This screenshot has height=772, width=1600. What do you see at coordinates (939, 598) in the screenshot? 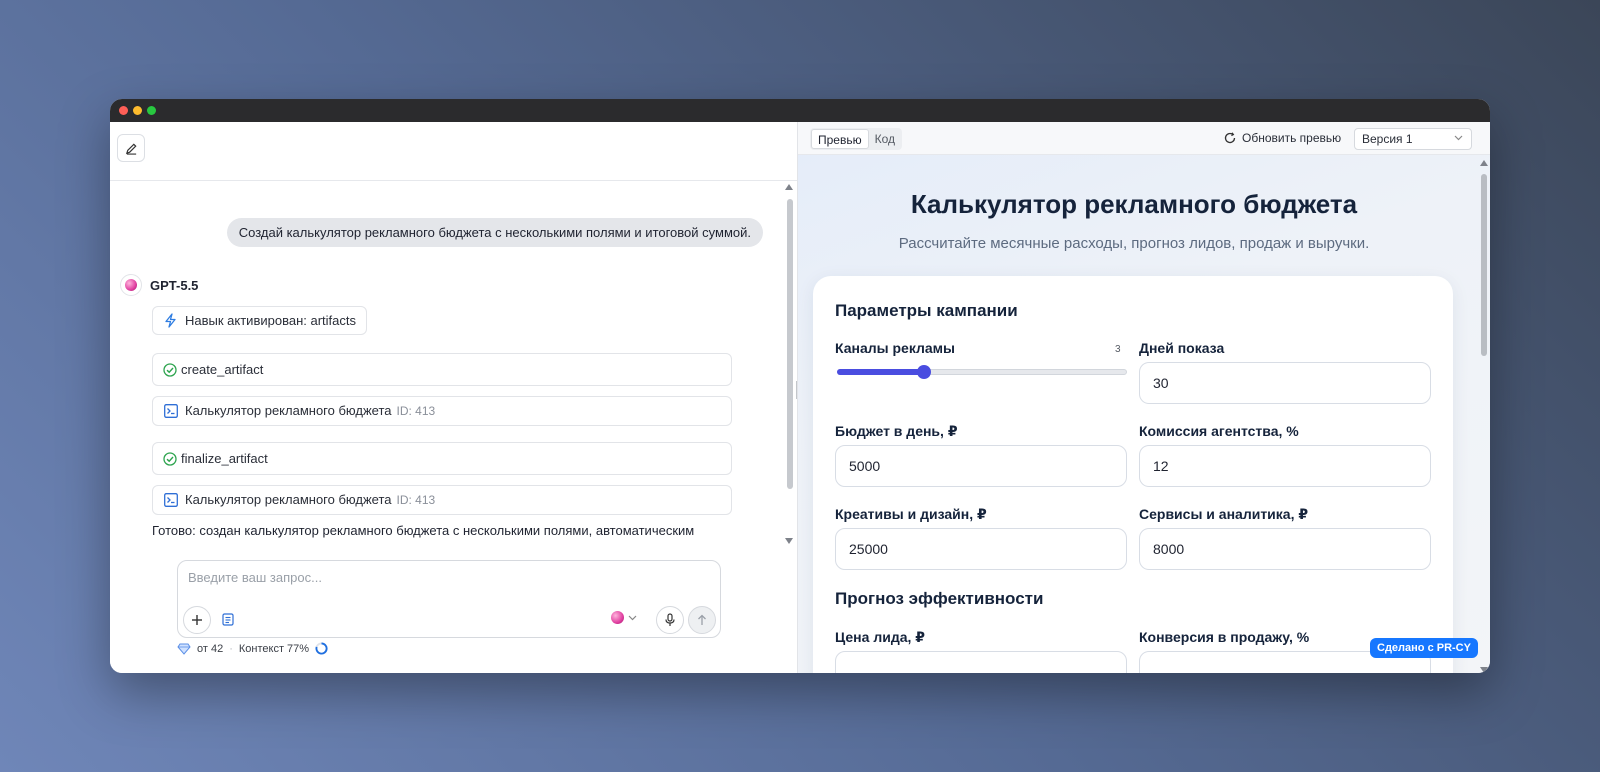
I see `section-title-forecast: Прогноз эффективности` at bounding box center [939, 598].